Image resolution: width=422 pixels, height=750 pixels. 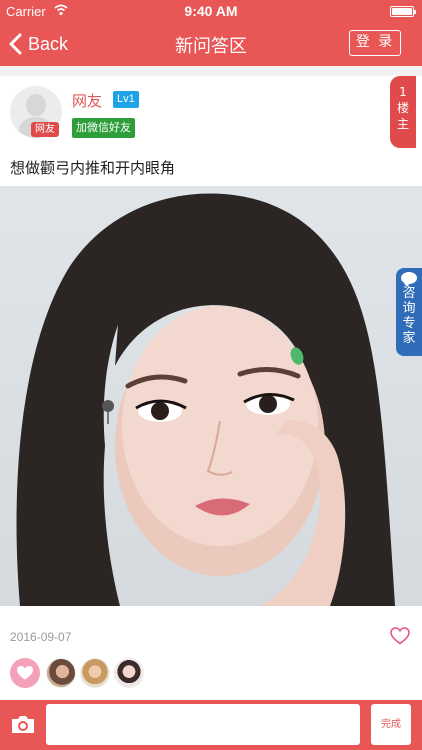 What do you see at coordinates (45, 129) in the screenshot?
I see `avatar-role-badge: 网友` at bounding box center [45, 129].